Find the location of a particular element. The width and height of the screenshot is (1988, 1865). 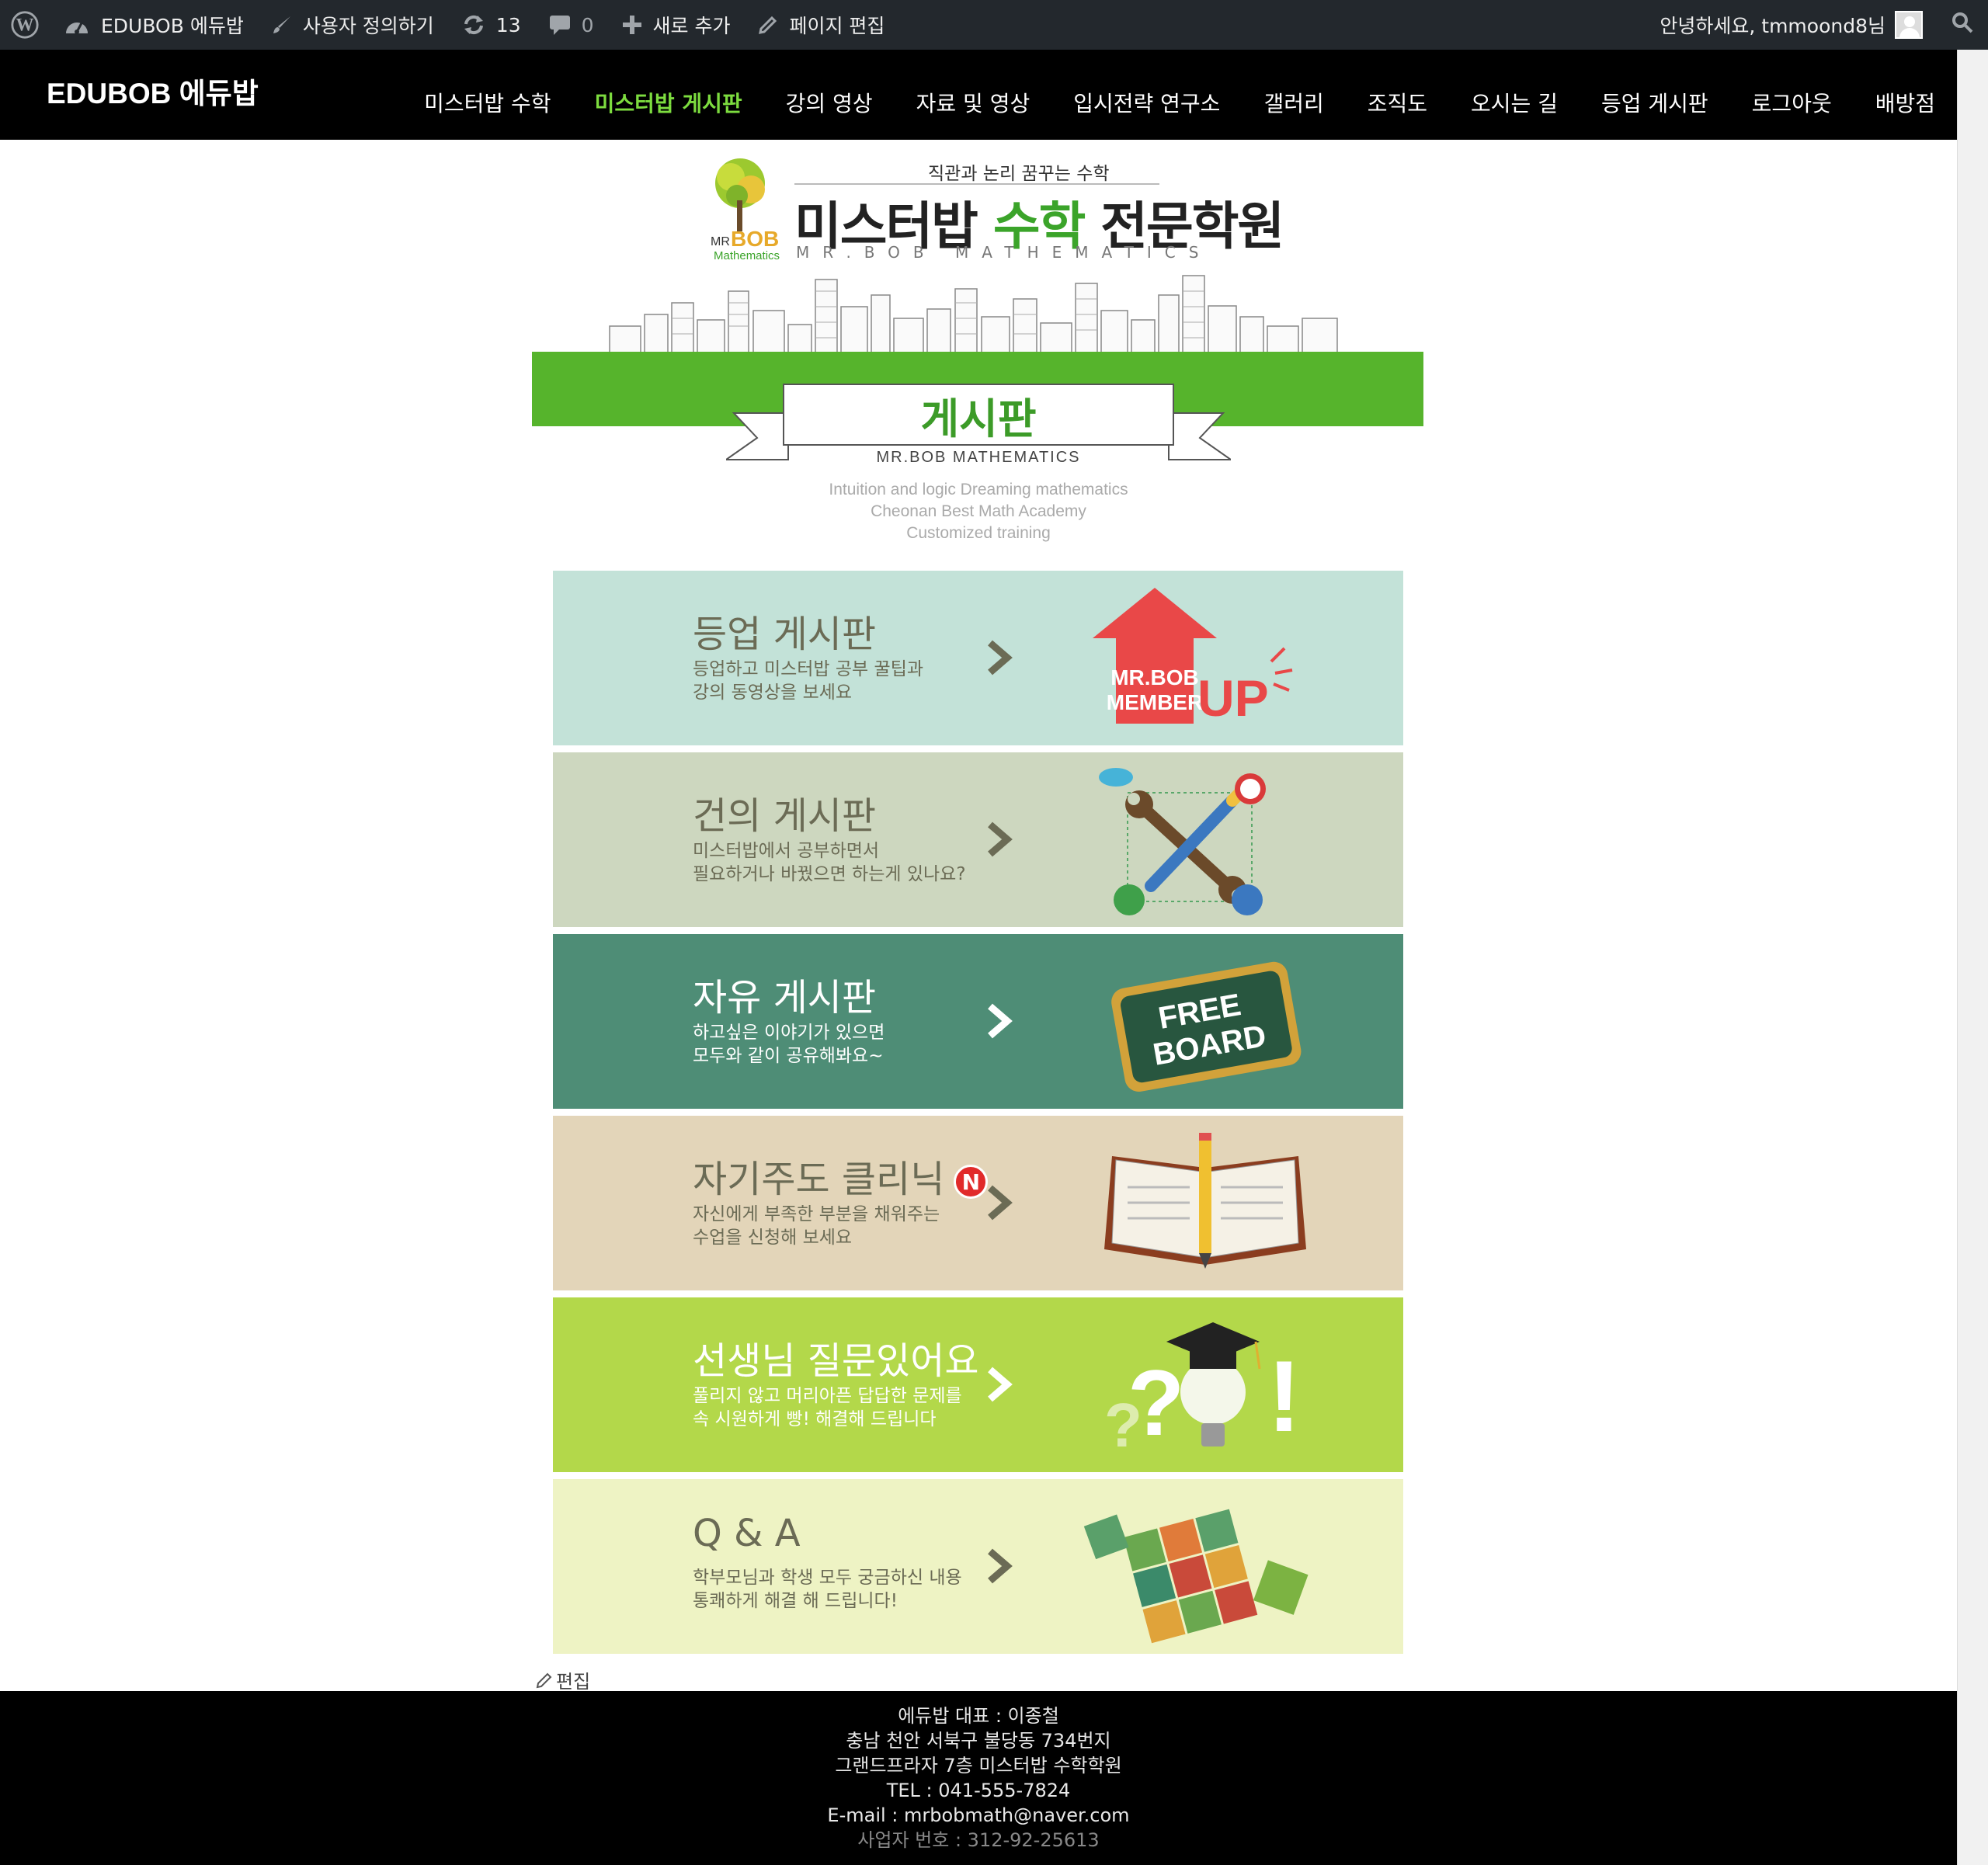

tree-logo-mathematics: Mathematics is located at coordinates (747, 255).